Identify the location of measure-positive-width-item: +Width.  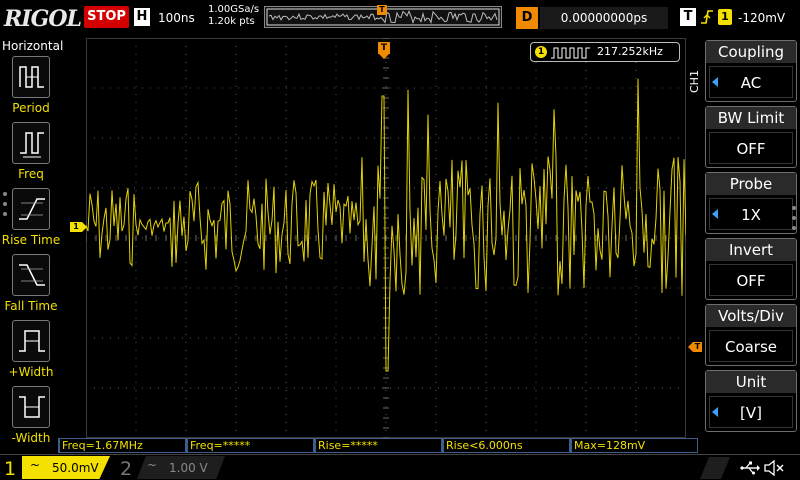
(31, 352).